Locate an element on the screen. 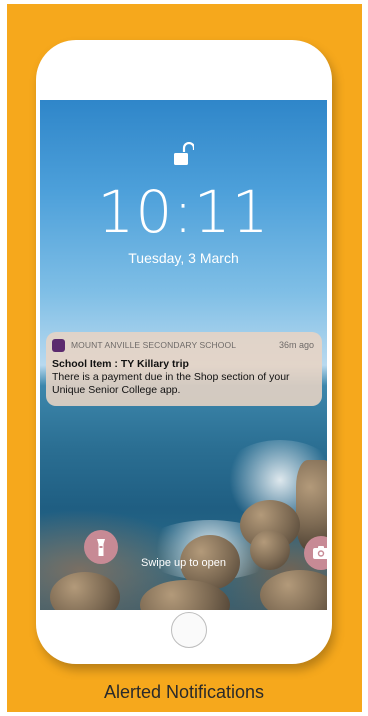 Image resolution: width=368 pixels, height=716 pixels. lock-date: Tuesday, 3 March is located at coordinates (183, 258).